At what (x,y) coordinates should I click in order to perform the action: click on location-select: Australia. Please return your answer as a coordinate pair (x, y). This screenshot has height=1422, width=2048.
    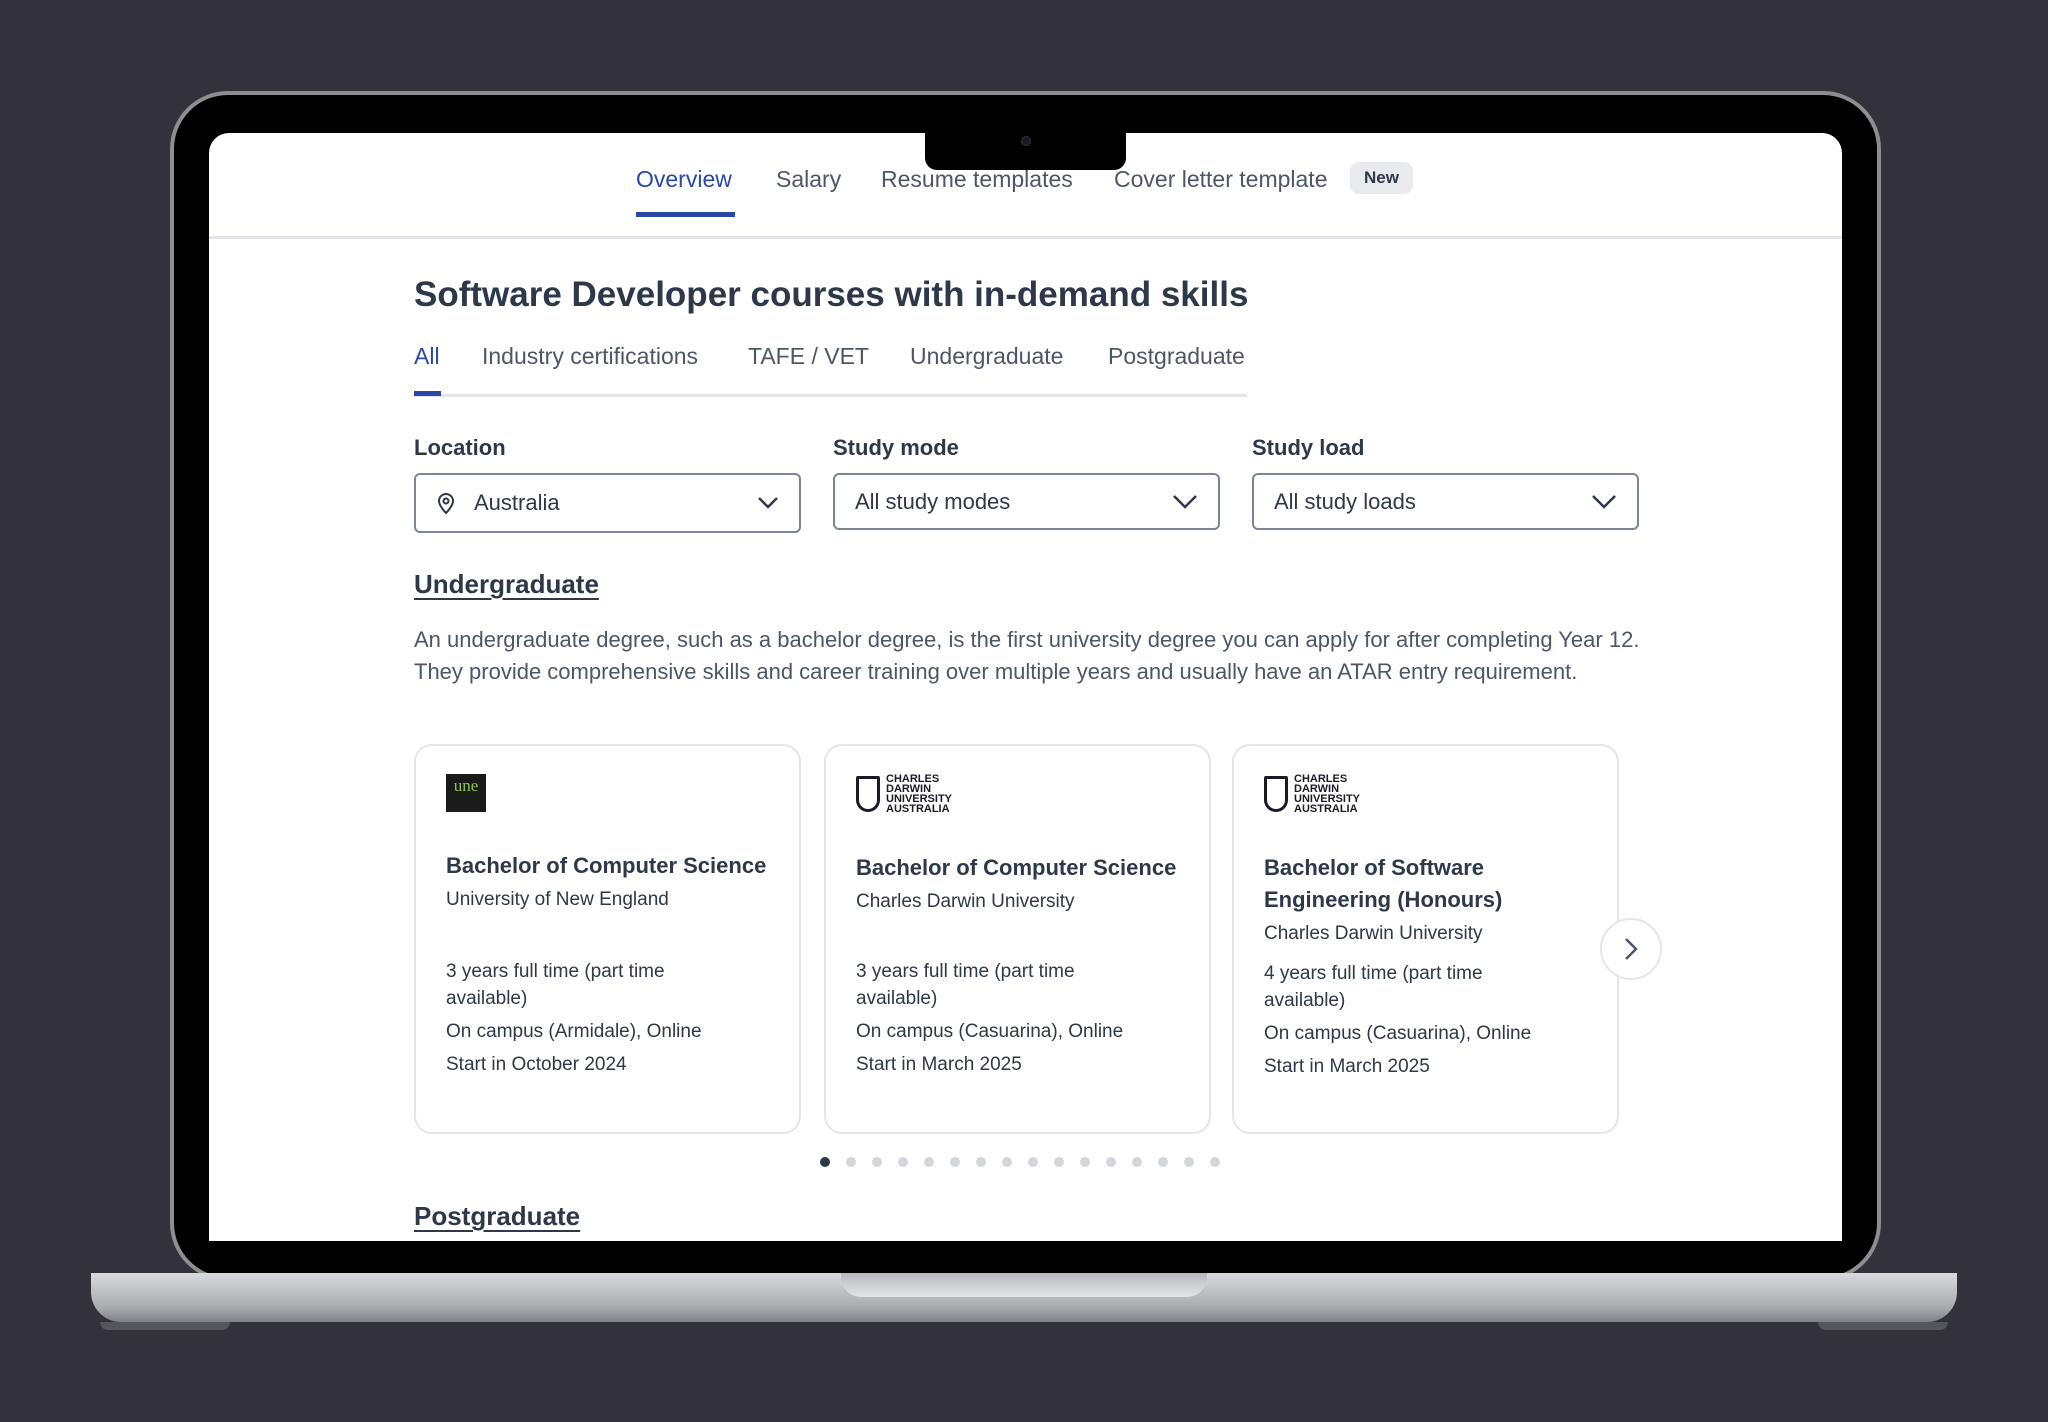
    Looking at the image, I should click on (607, 503).